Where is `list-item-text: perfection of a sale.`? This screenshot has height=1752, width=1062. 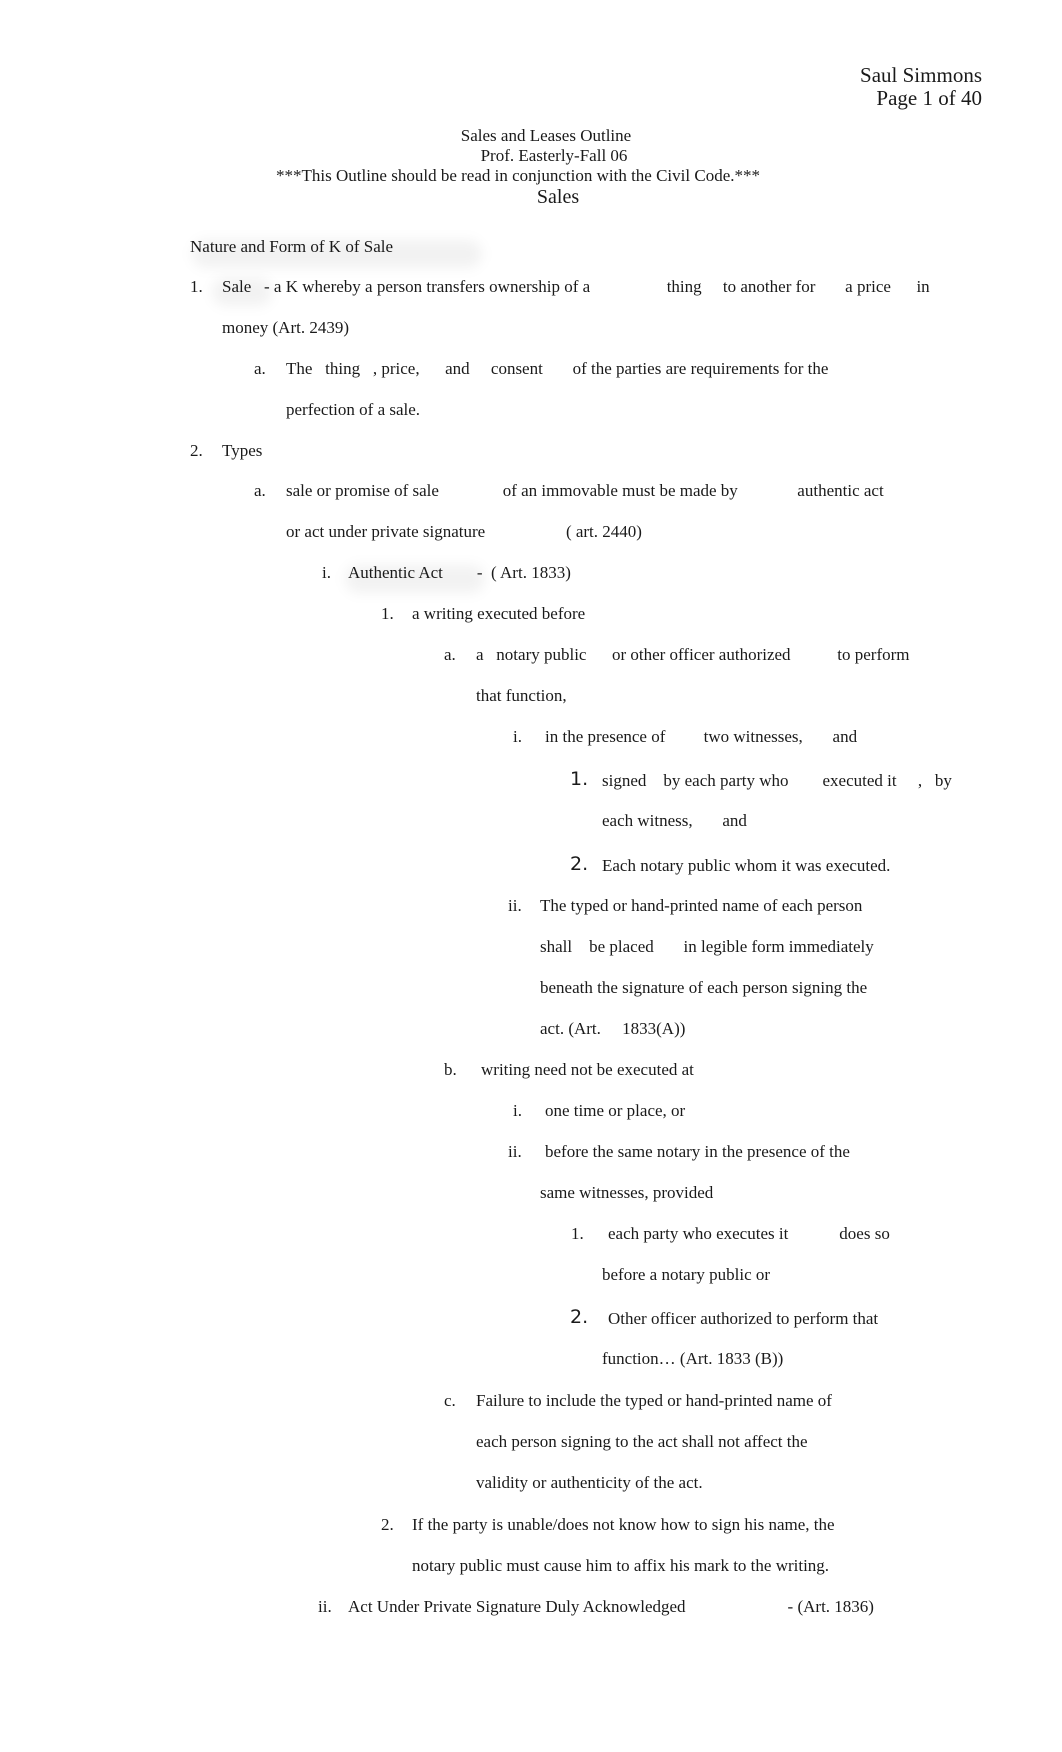
list-item-text: perfection of a sale. is located at coordinates (353, 409).